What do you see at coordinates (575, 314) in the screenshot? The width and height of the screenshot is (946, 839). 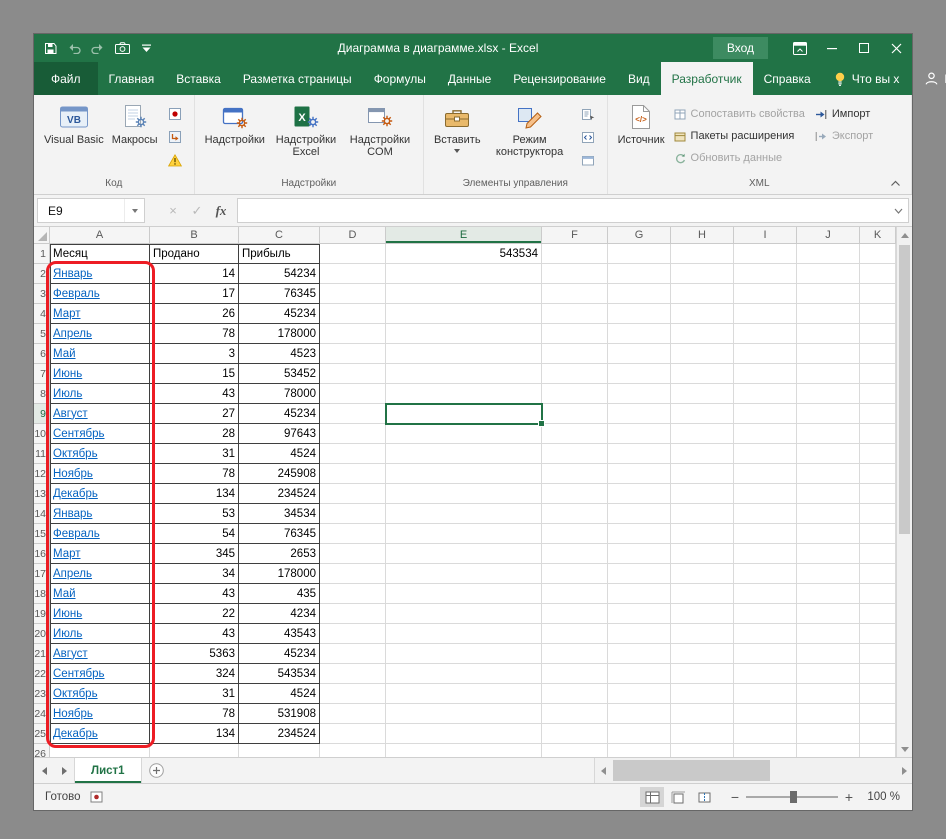 I see `cell-F4` at bounding box center [575, 314].